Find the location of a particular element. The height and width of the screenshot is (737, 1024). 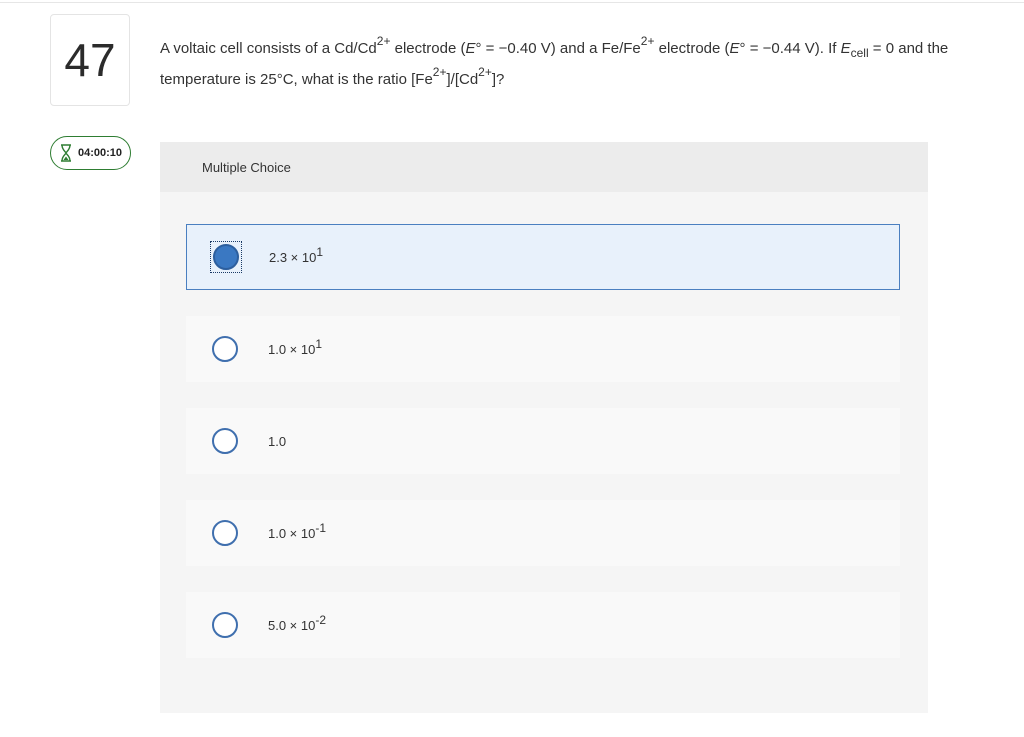

choice-label: 1.0 × 101 is located at coordinates (295, 346).